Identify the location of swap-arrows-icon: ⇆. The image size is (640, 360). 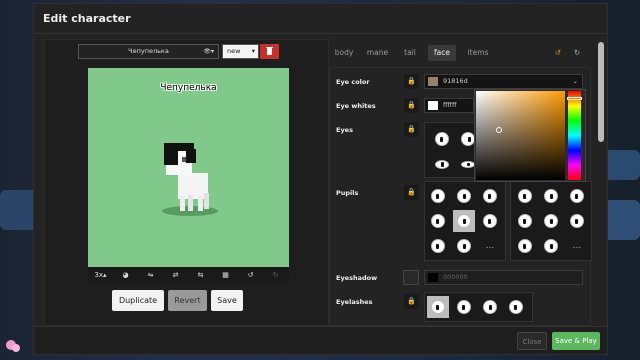
(200, 275).